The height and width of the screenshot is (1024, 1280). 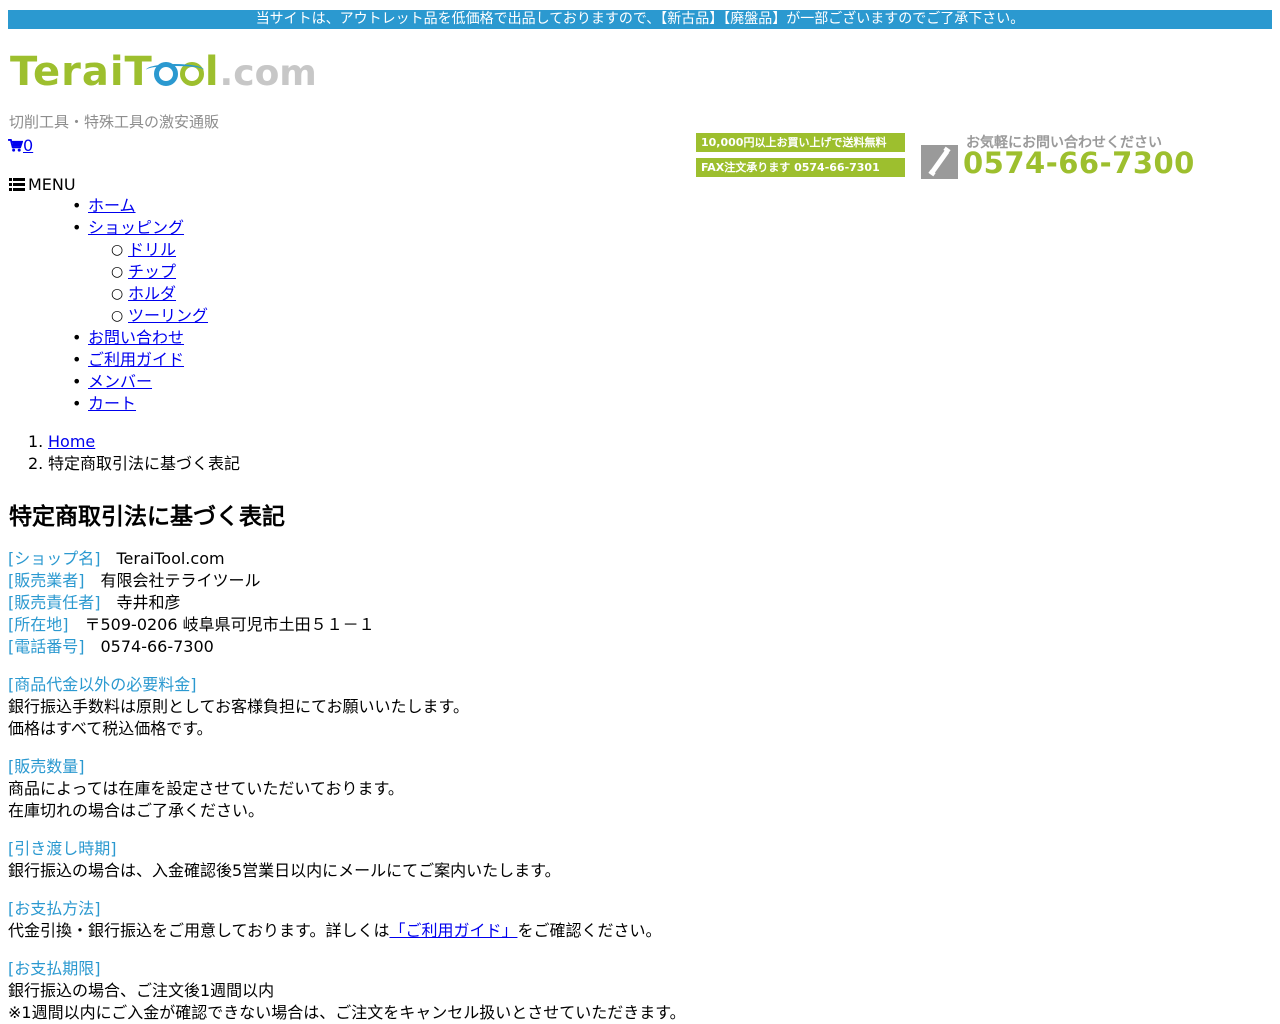 I want to click on nav-item-guide: ご利用ガイド, so click(x=104, y=360).